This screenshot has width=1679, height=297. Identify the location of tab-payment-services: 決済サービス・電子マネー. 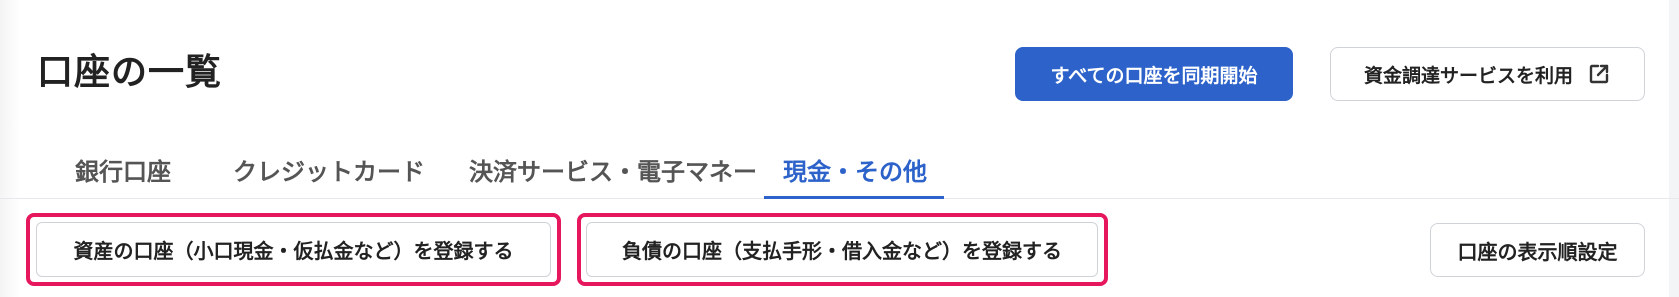
(613, 175).